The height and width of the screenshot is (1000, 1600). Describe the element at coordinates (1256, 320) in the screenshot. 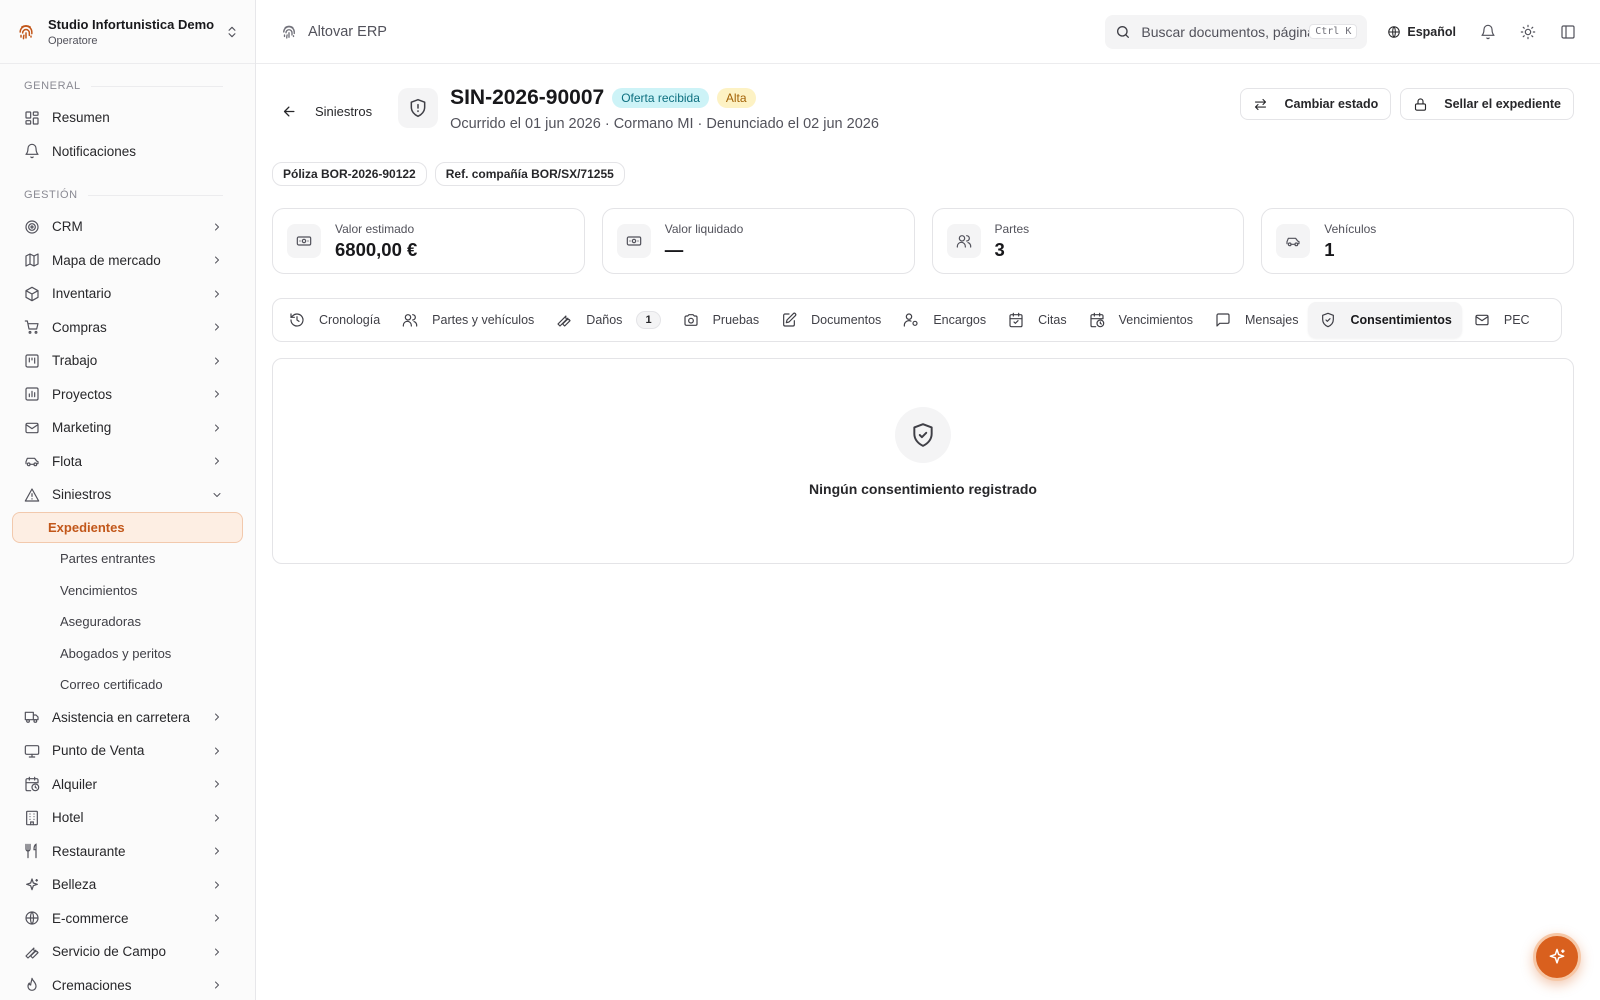

I see `tab-mensajes: Mensajes` at that location.